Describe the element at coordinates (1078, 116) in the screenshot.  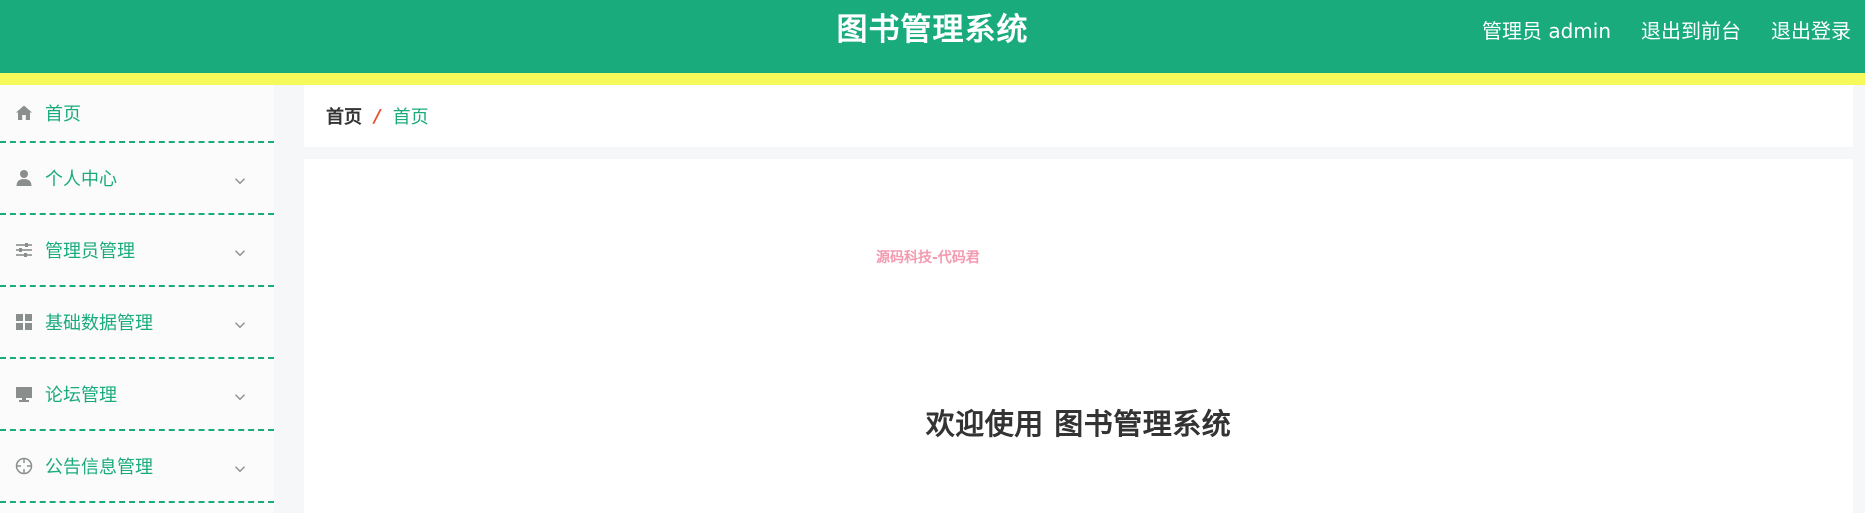
I see `breadcrumb-bar: 首页 / 首页` at that location.